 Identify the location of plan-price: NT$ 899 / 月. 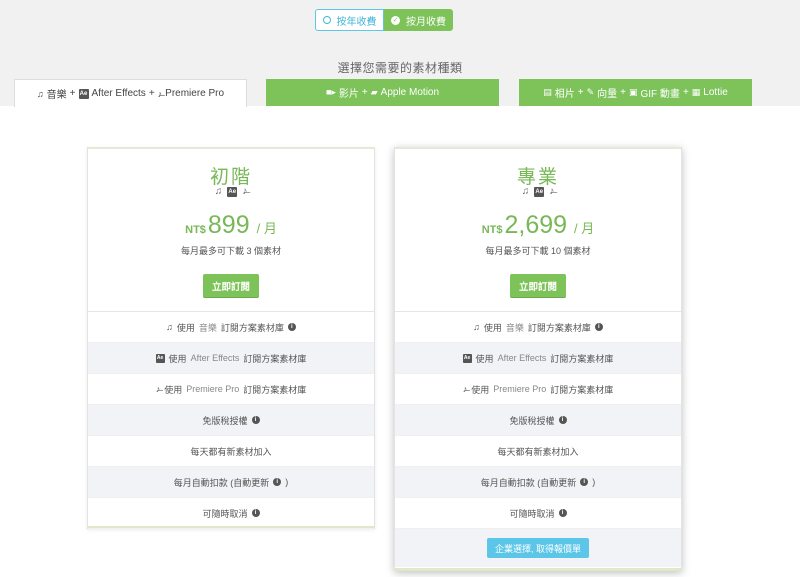
(231, 225).